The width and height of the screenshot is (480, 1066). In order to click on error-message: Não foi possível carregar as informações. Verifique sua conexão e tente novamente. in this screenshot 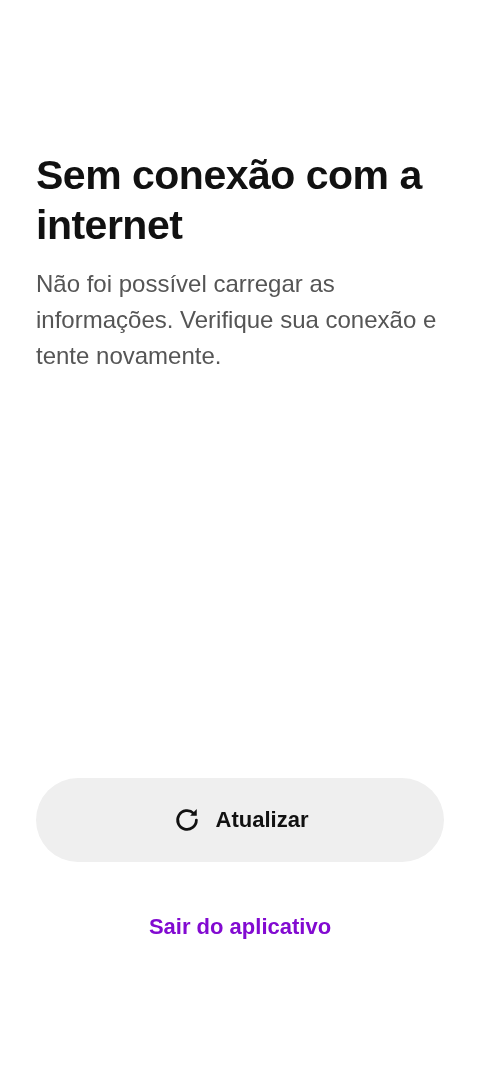, I will do `click(237, 320)`.